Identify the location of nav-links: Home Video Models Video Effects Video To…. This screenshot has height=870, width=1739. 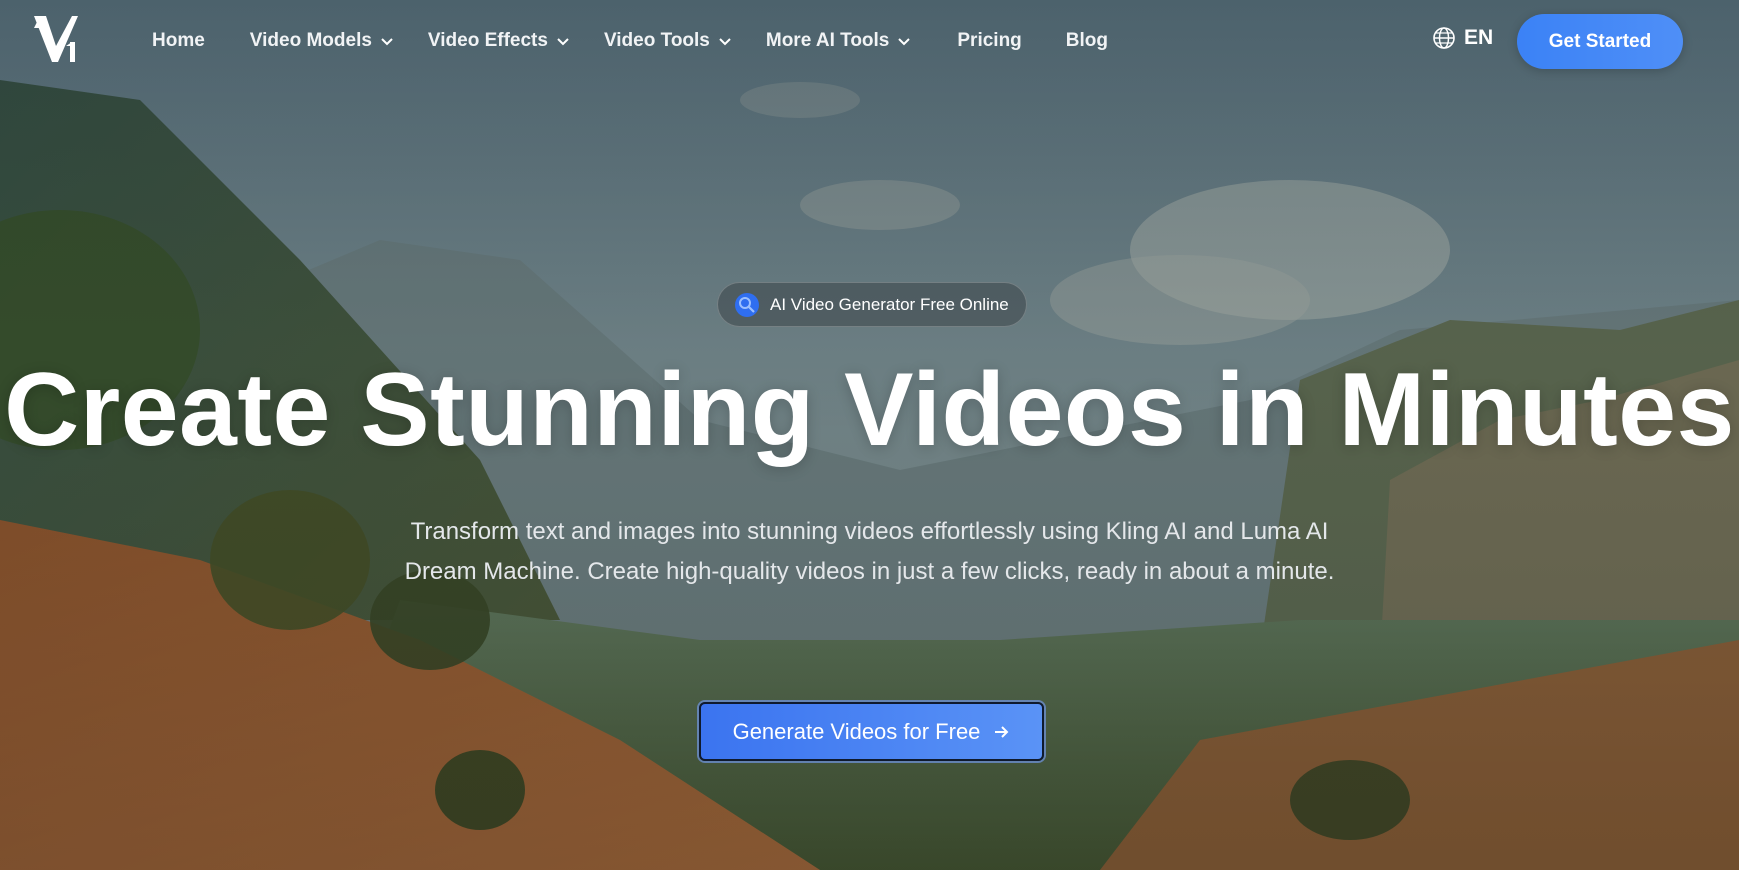
(630, 41).